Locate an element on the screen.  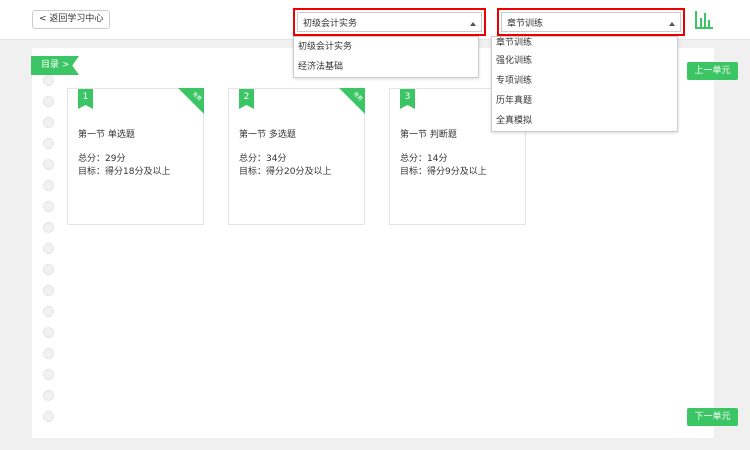
card-target: 目标：得分18分及以上 is located at coordinates (124, 172).